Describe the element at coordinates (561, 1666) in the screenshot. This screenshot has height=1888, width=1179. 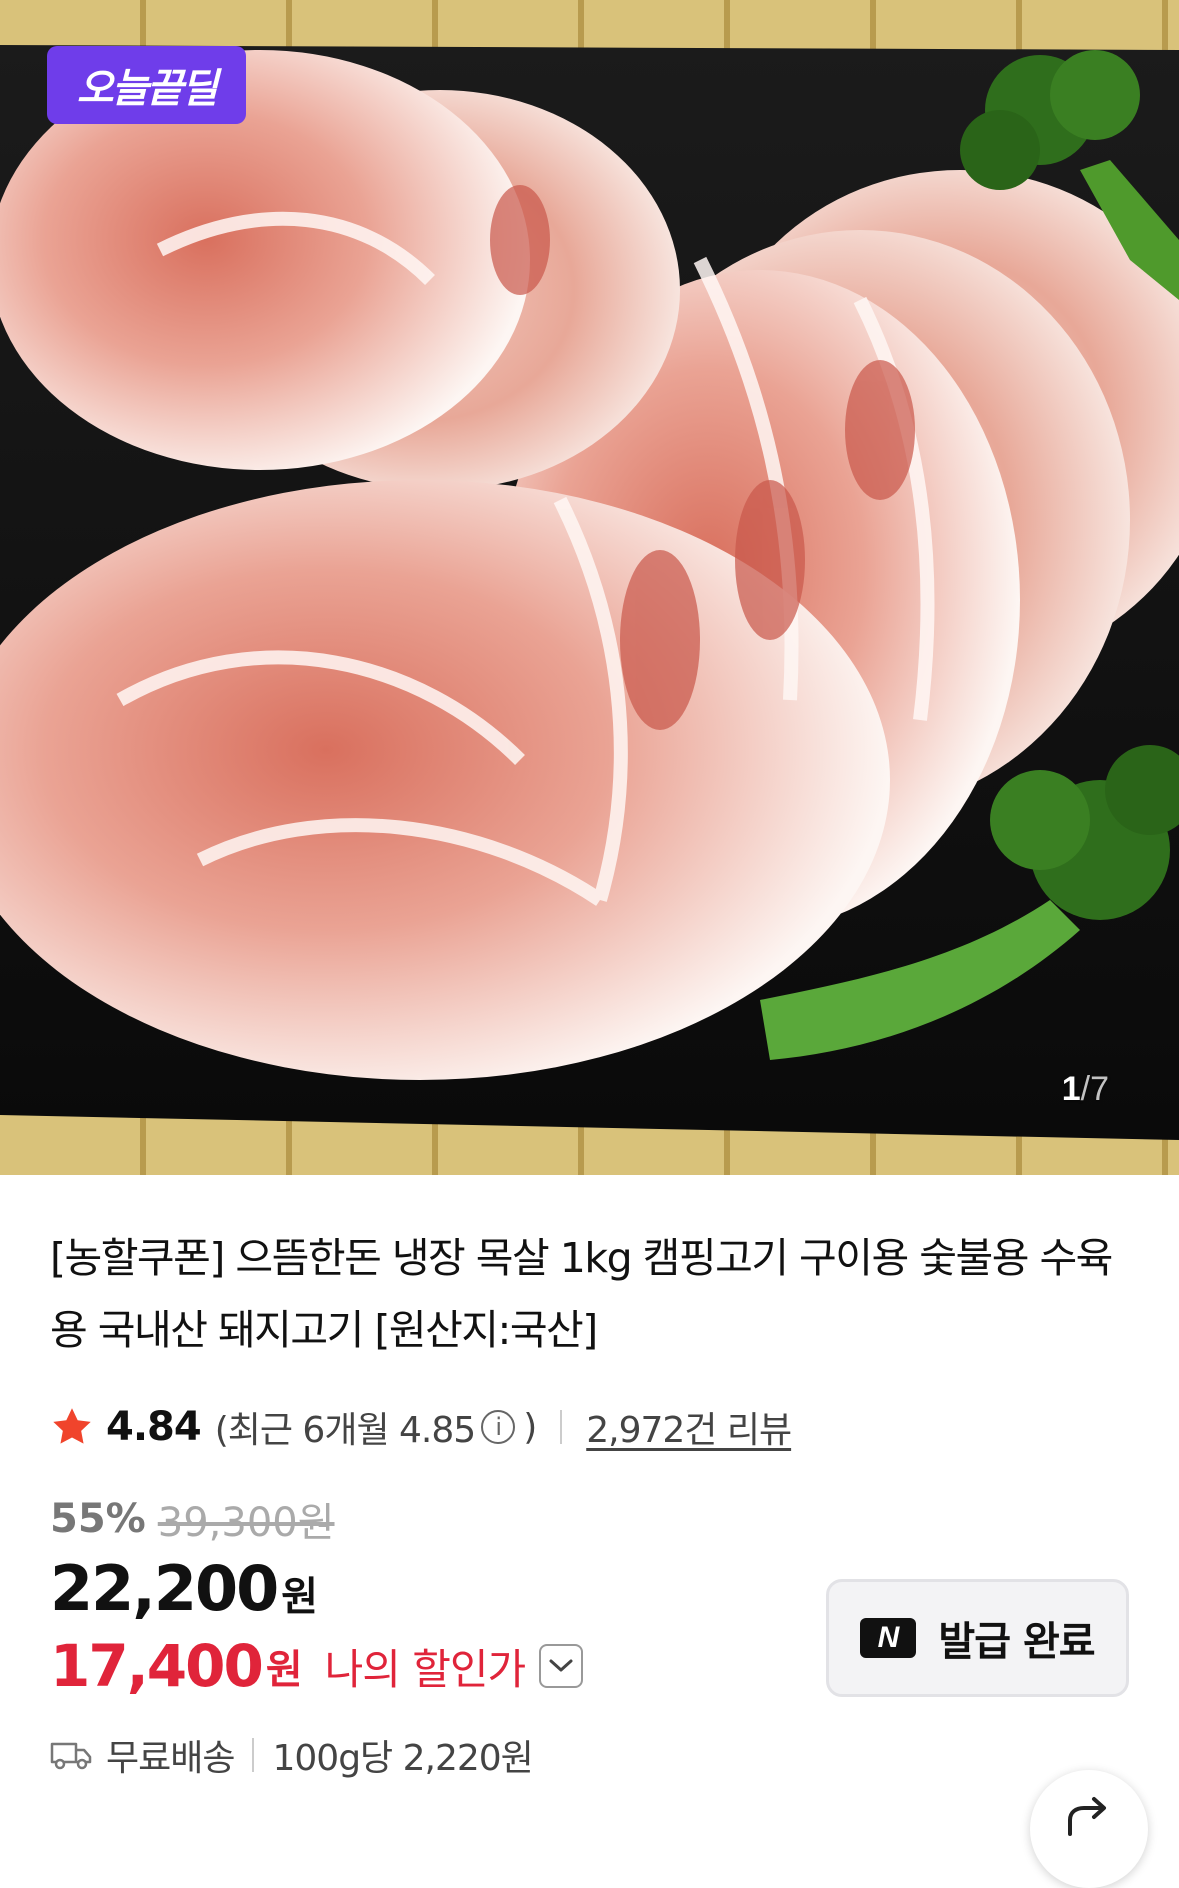
I see `chevron-down-icon` at that location.